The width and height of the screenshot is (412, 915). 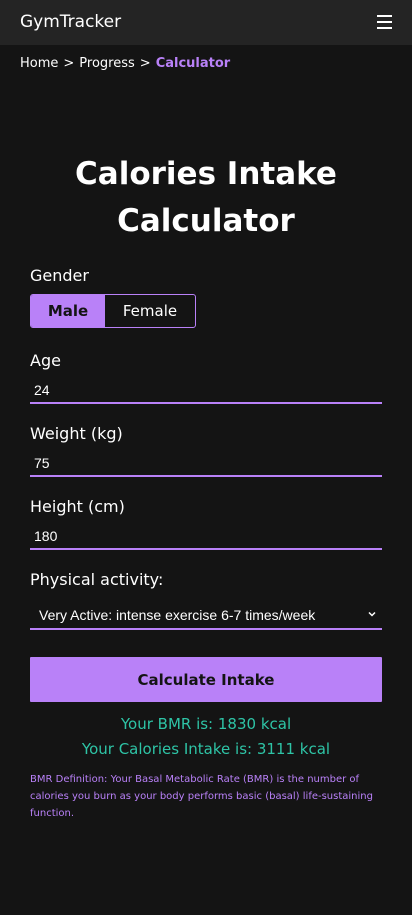 I want to click on gender-label: Gender, so click(x=59, y=275).